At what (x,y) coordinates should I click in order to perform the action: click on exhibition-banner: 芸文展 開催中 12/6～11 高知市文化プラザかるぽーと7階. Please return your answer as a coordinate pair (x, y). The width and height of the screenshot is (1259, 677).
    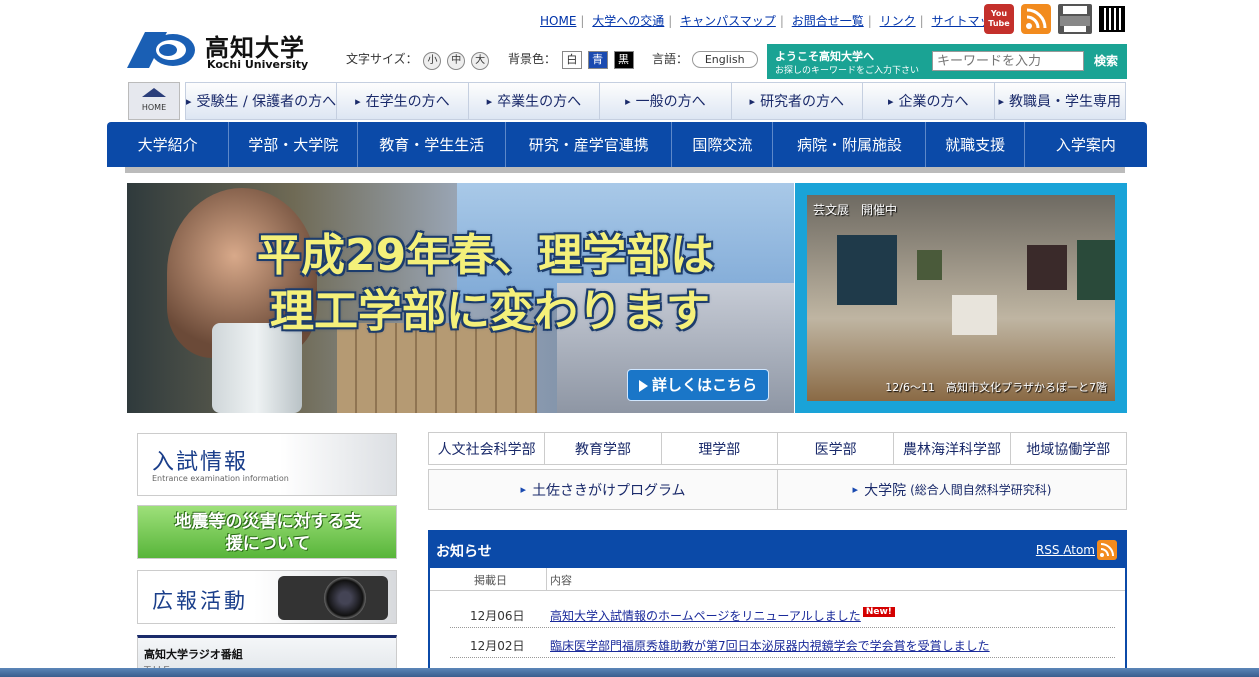
    Looking at the image, I should click on (961, 298).